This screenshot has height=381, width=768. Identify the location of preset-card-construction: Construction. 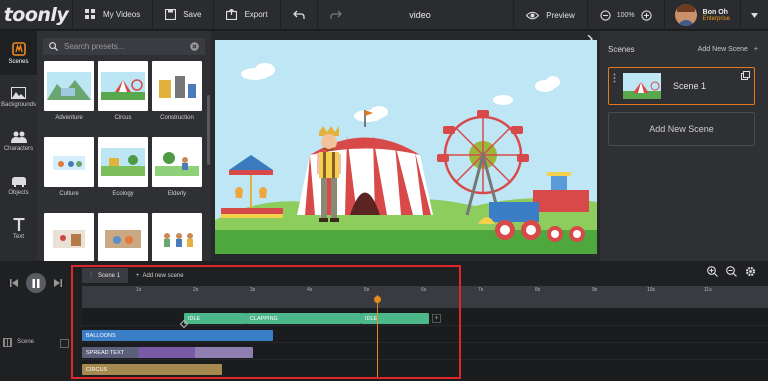
(177, 97).